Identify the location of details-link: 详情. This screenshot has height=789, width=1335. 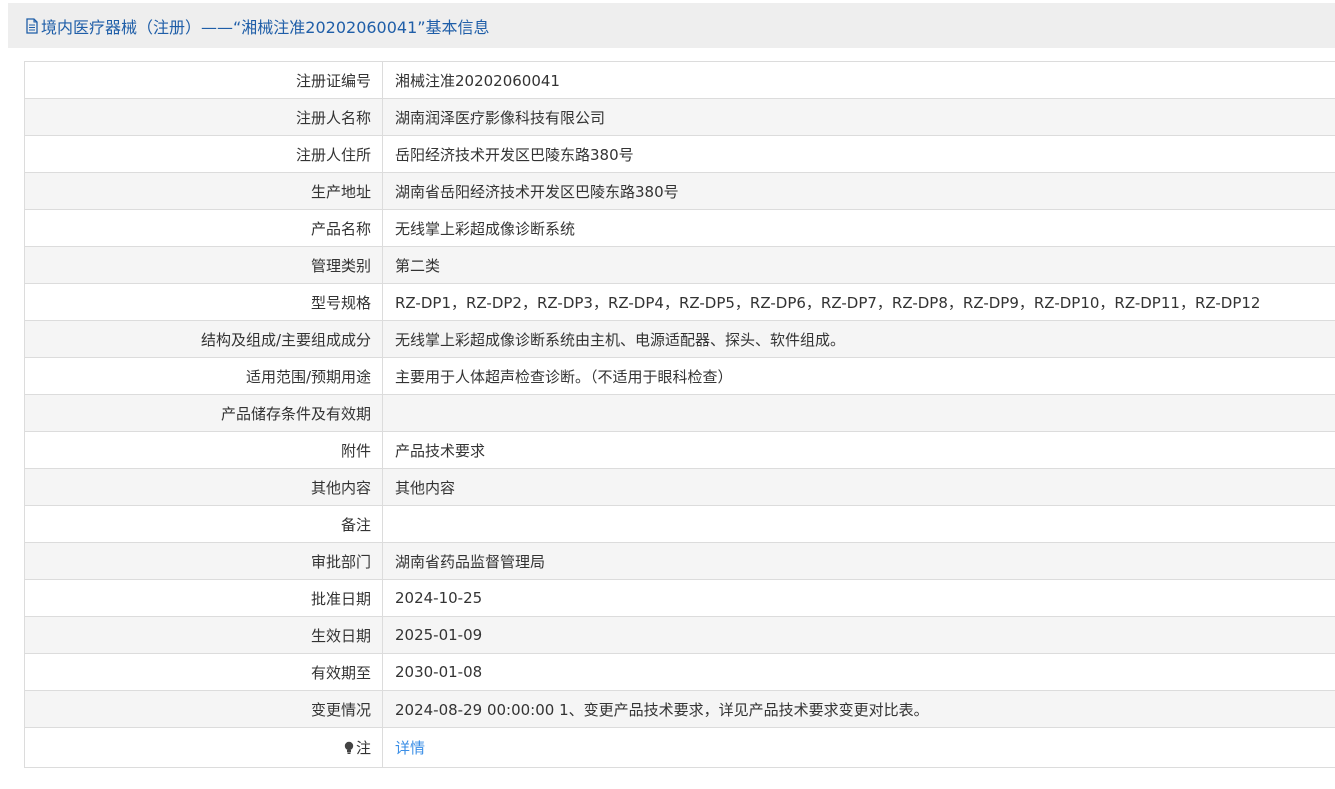
(410, 748).